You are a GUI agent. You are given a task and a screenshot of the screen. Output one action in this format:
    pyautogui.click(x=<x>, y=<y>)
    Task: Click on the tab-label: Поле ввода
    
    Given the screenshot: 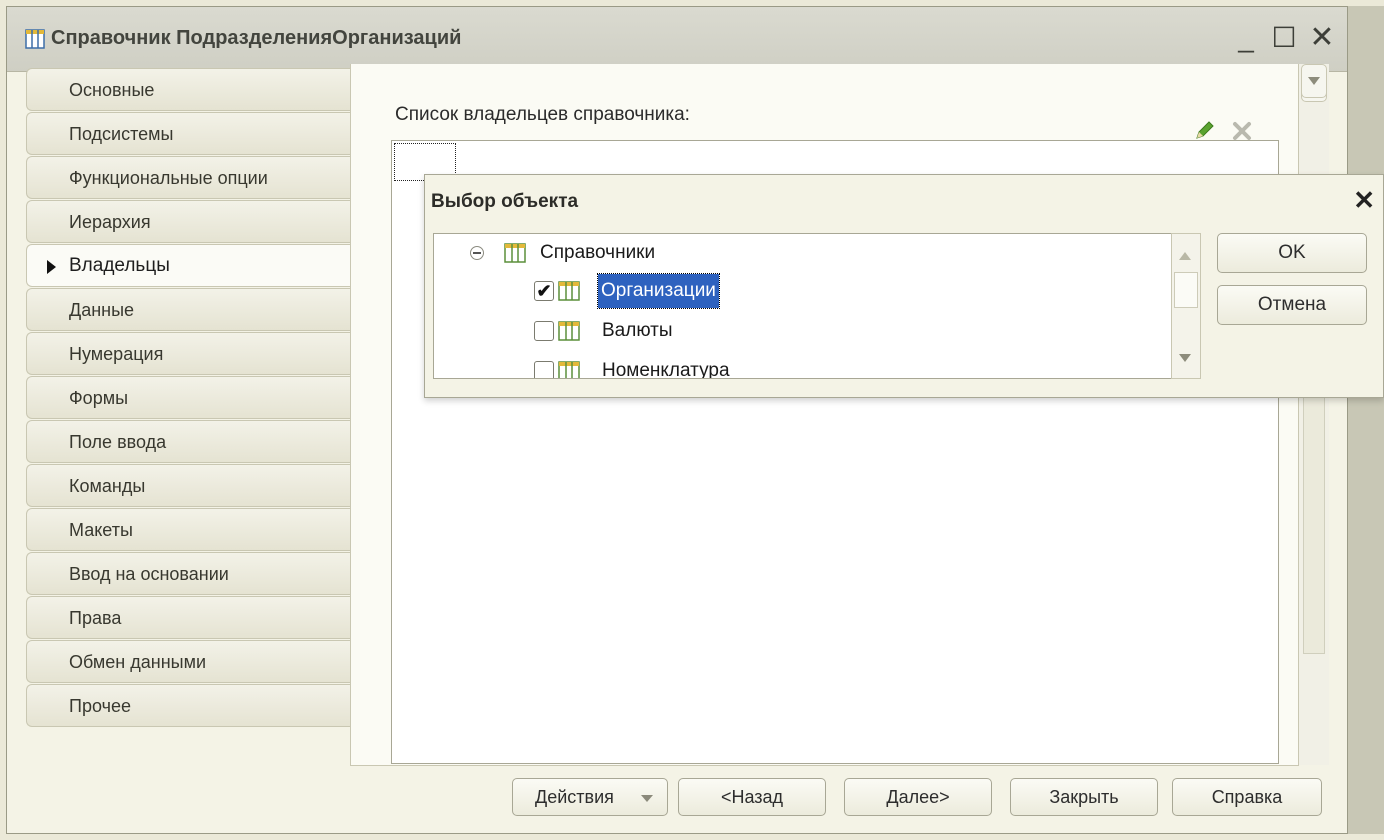 What is the action you would take?
    pyautogui.click(x=118, y=442)
    